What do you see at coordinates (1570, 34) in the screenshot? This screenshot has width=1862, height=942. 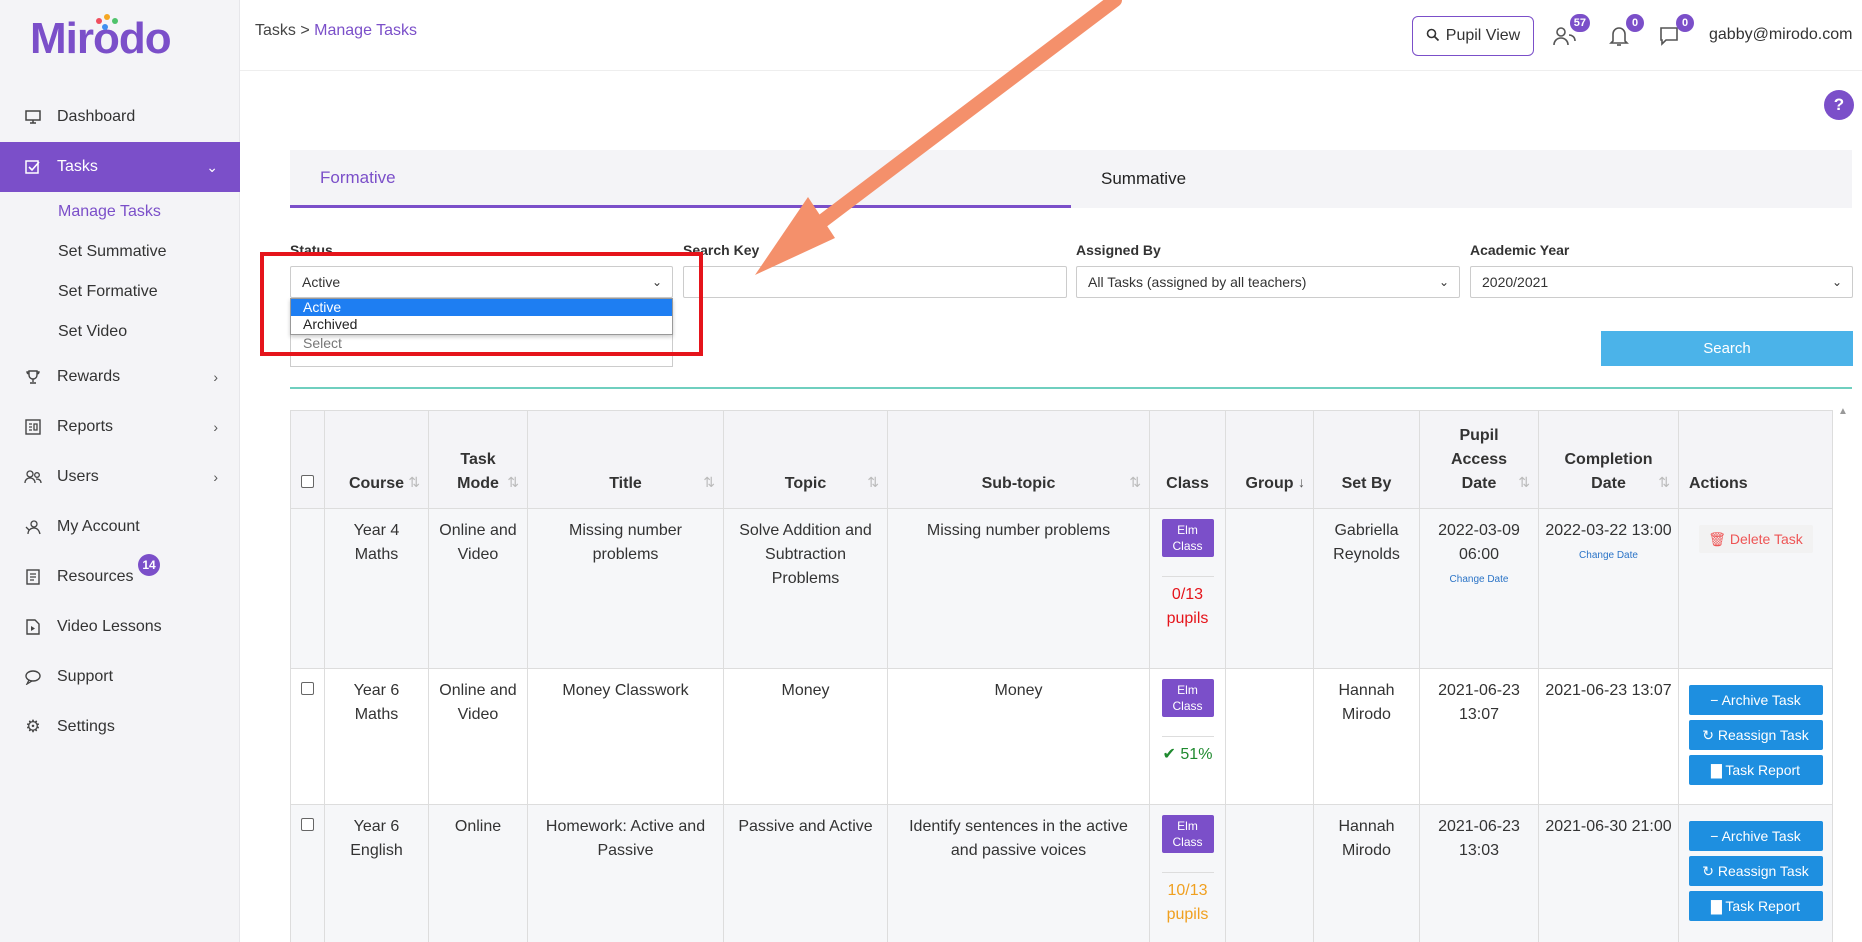 I see `users-header-button: 57` at bounding box center [1570, 34].